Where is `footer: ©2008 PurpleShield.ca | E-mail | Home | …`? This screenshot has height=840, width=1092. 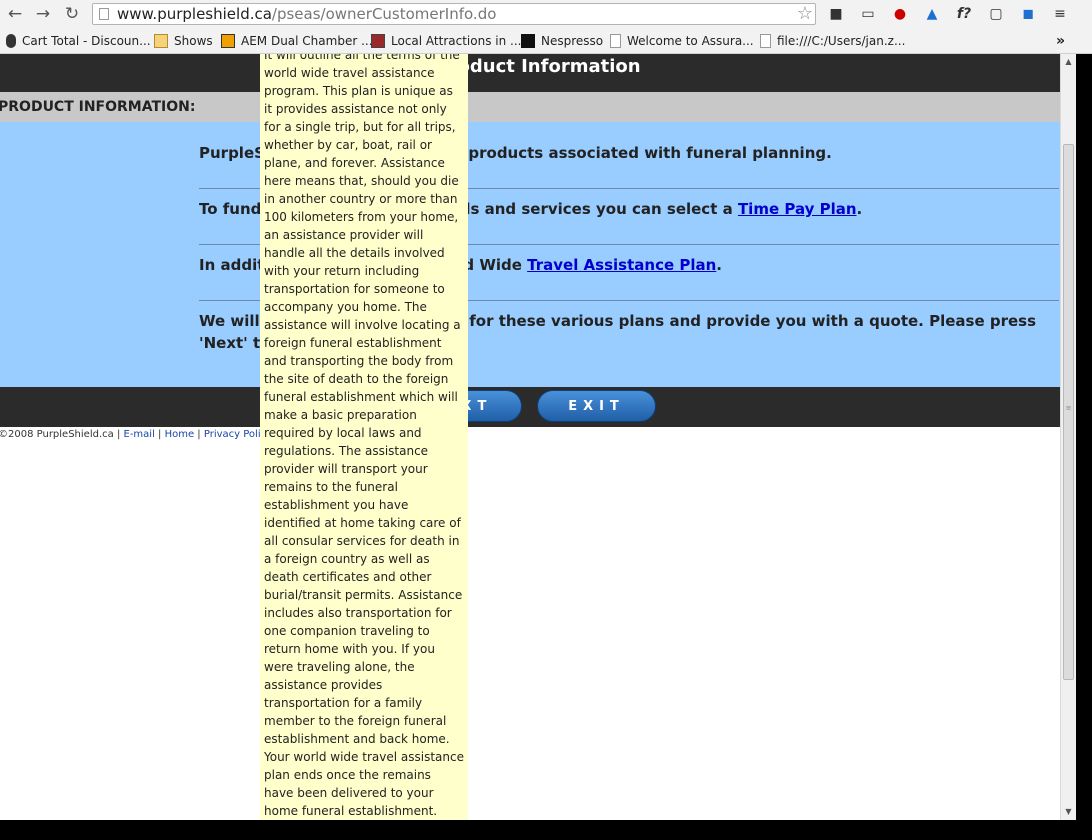
footer: ©2008 PurpleShield.ca | E-mail | Home | … is located at coordinates (136, 434).